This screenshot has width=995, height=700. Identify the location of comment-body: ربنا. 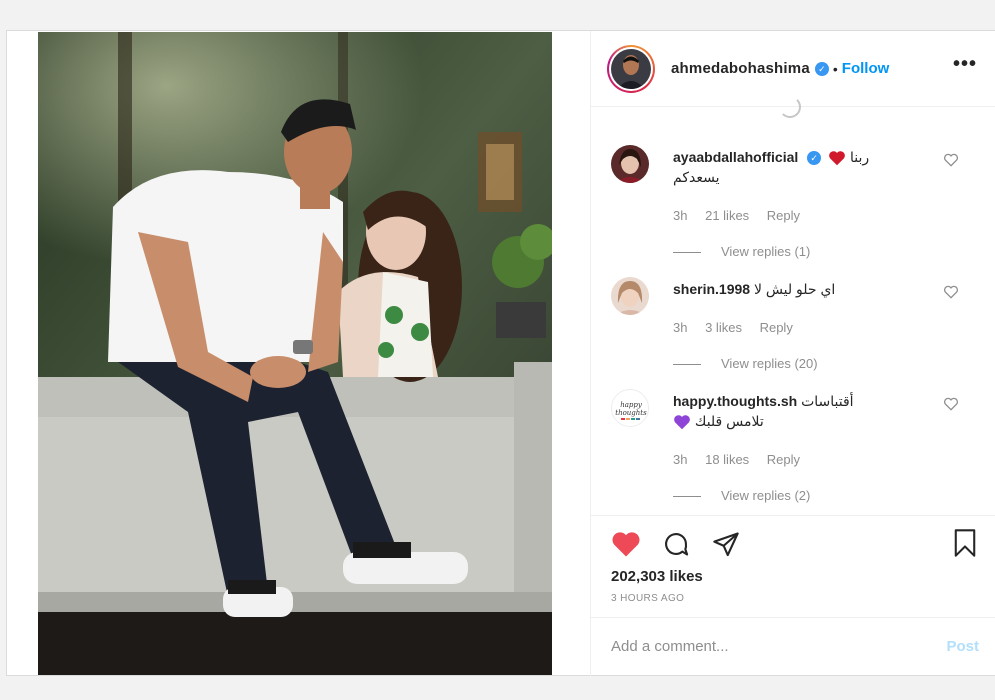
(859, 157).